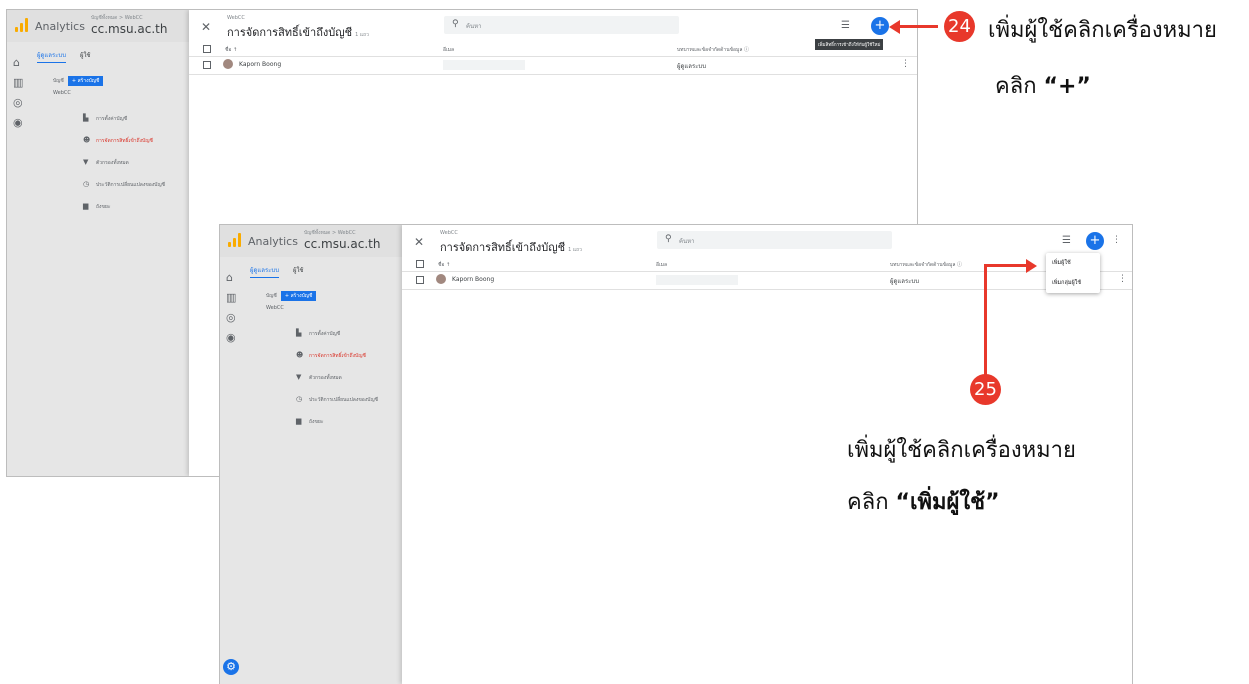 Image resolution: width=1249 pixels, height=684 pixels. I want to click on people-icon: ☻, so click(87, 140).